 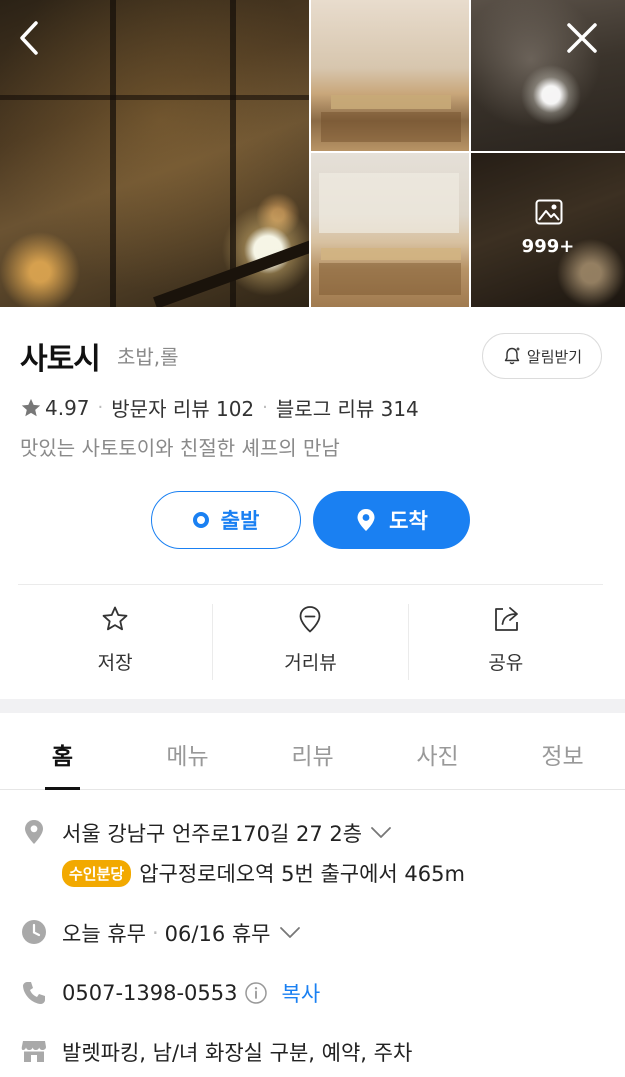 I want to click on close-button, so click(x=582, y=38).